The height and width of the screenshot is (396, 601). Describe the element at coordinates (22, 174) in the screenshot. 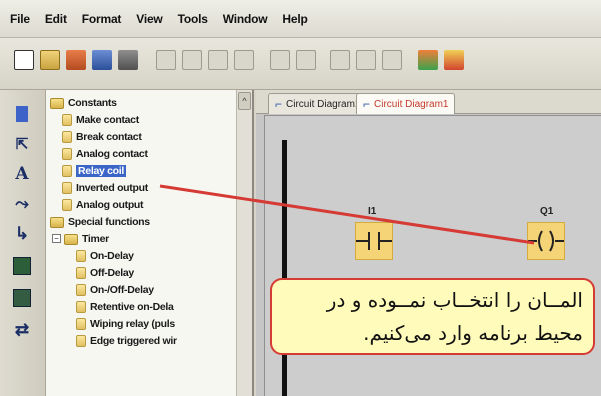

I see `text-icon: A` at that location.